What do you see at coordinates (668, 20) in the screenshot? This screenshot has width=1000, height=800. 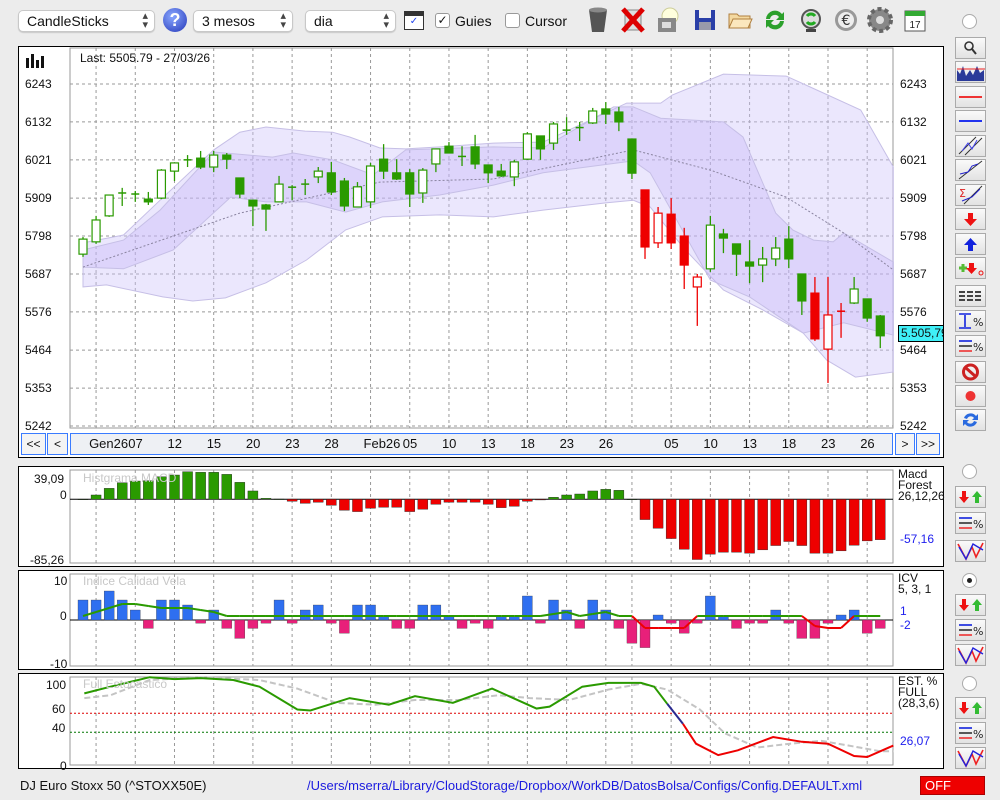 I see `print-icon` at bounding box center [668, 20].